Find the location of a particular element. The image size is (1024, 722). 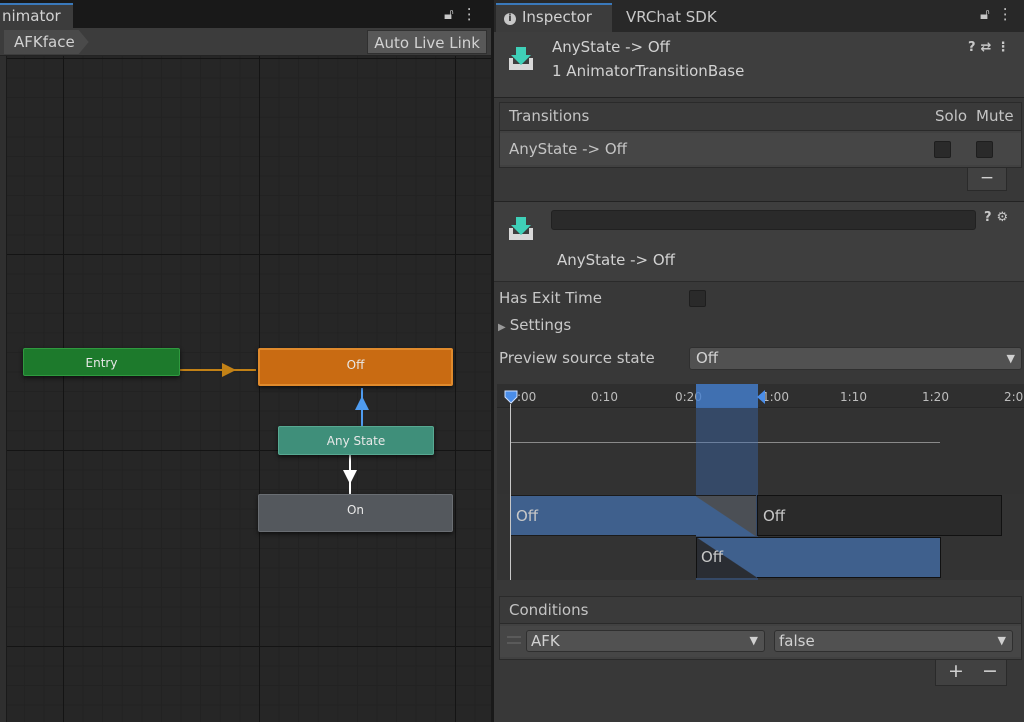

exit-marker-icon is located at coordinates (761, 397).